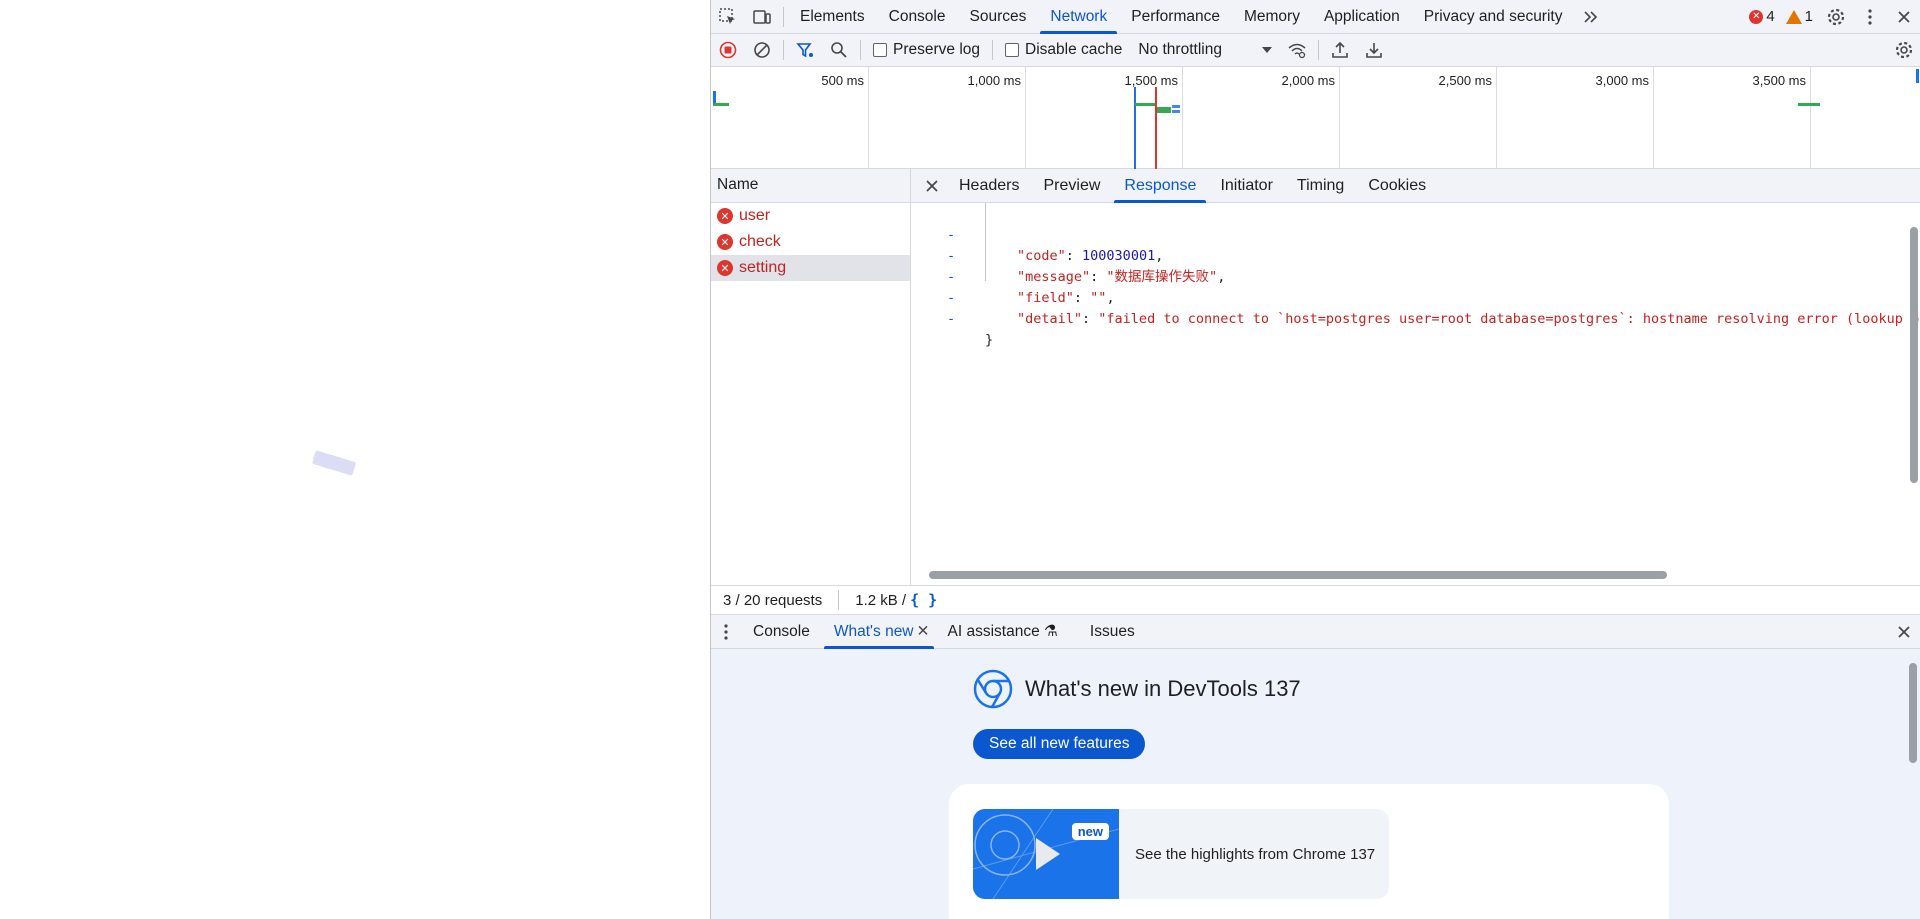 Image resolution: width=1920 pixels, height=919 pixels. What do you see at coordinates (1267, 50) in the screenshot?
I see `chevron-down-icon` at bounding box center [1267, 50].